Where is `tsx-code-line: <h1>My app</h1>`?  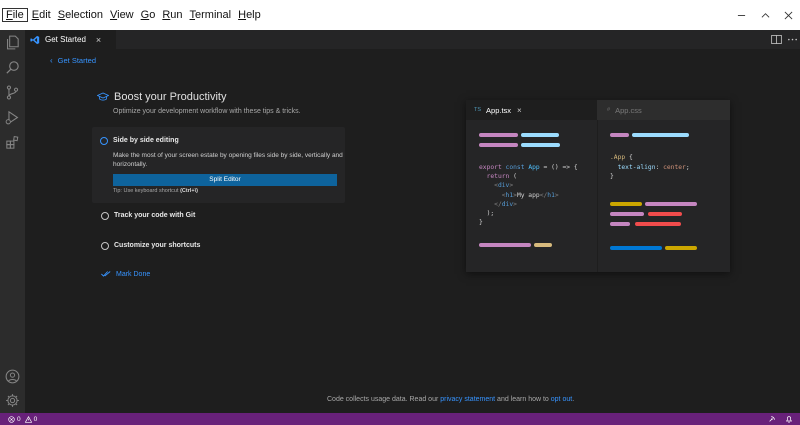
tsx-code-line: <h1>My app</h1> is located at coordinates (530, 195).